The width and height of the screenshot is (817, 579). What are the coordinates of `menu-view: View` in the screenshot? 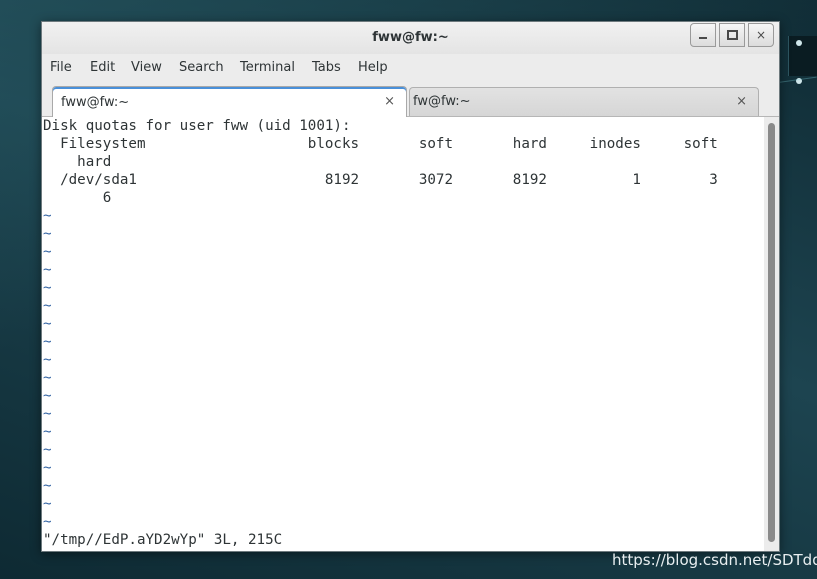 It's located at (146, 67).